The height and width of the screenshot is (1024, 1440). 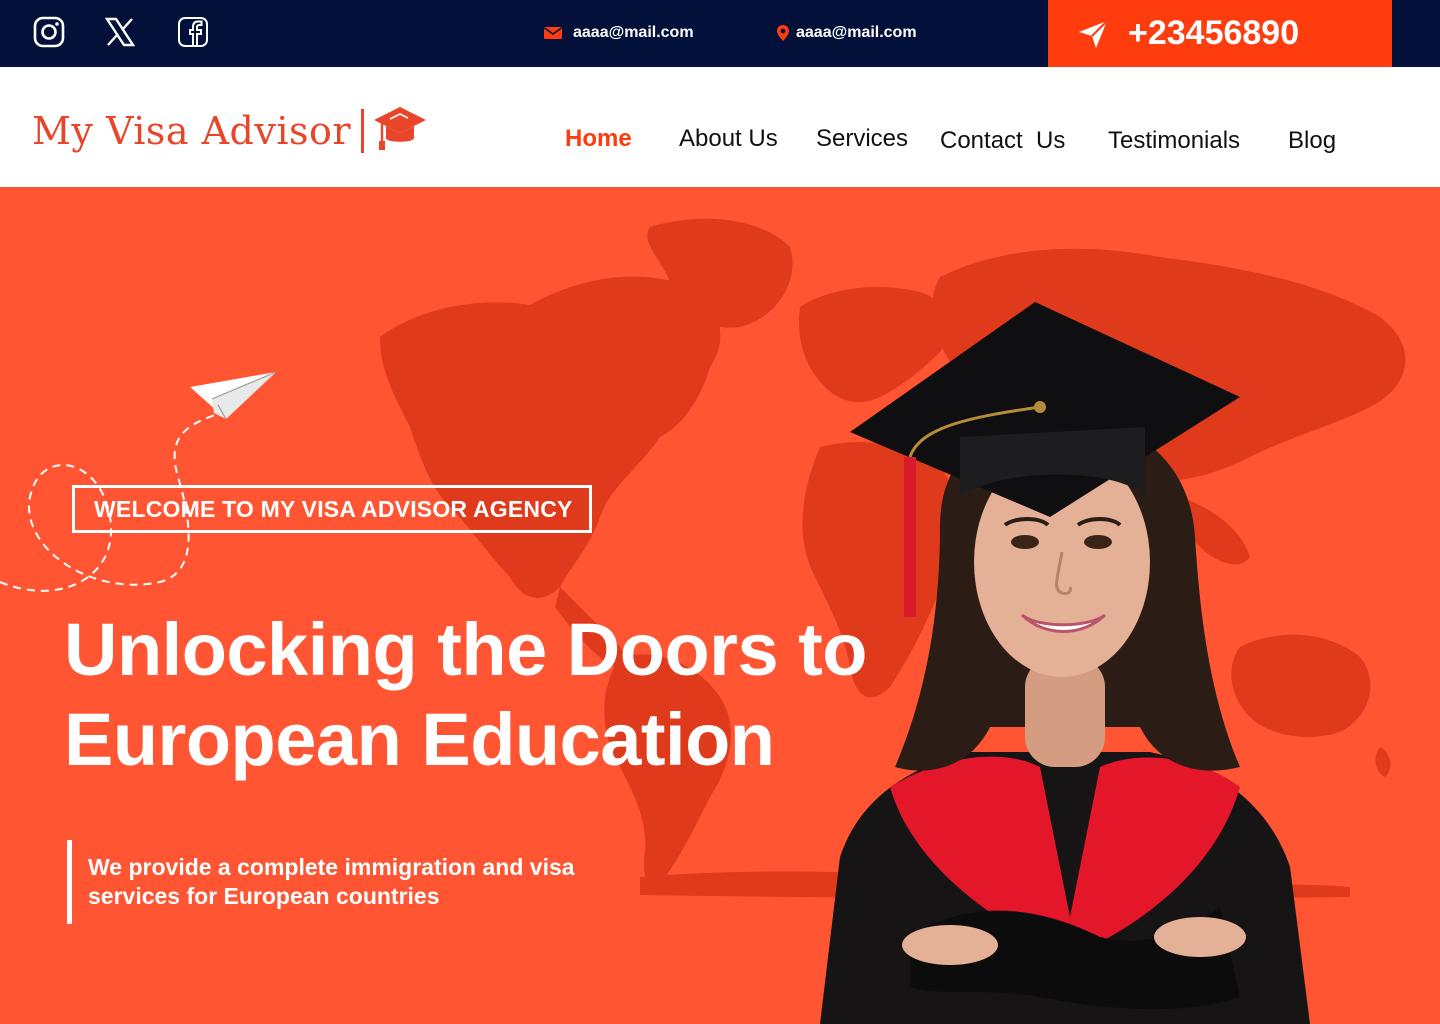 I want to click on brand-logo: My Visa Advisor, so click(x=230, y=130).